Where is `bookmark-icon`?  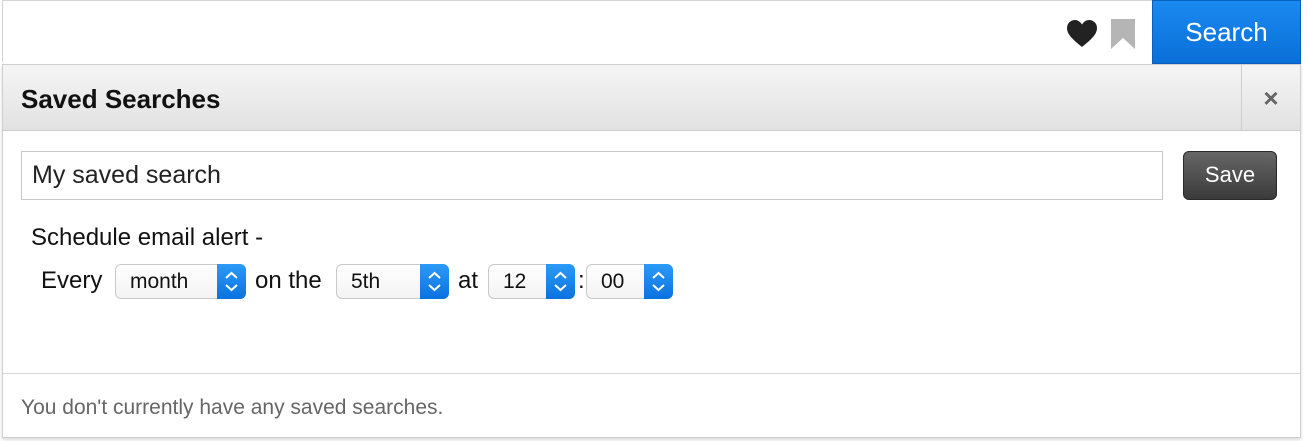
bookmark-icon is located at coordinates (1123, 34).